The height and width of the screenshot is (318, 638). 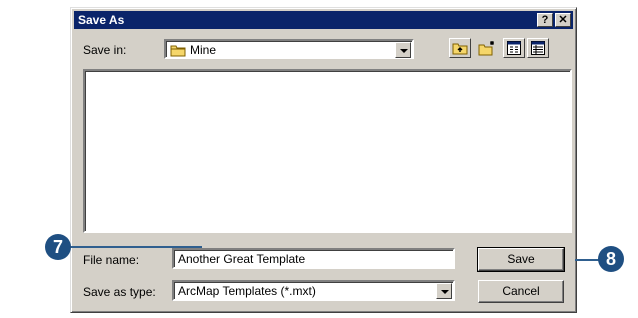 What do you see at coordinates (247, 291) in the screenshot?
I see `save-as-type-value: ArcMap Templates (*.mxt)` at bounding box center [247, 291].